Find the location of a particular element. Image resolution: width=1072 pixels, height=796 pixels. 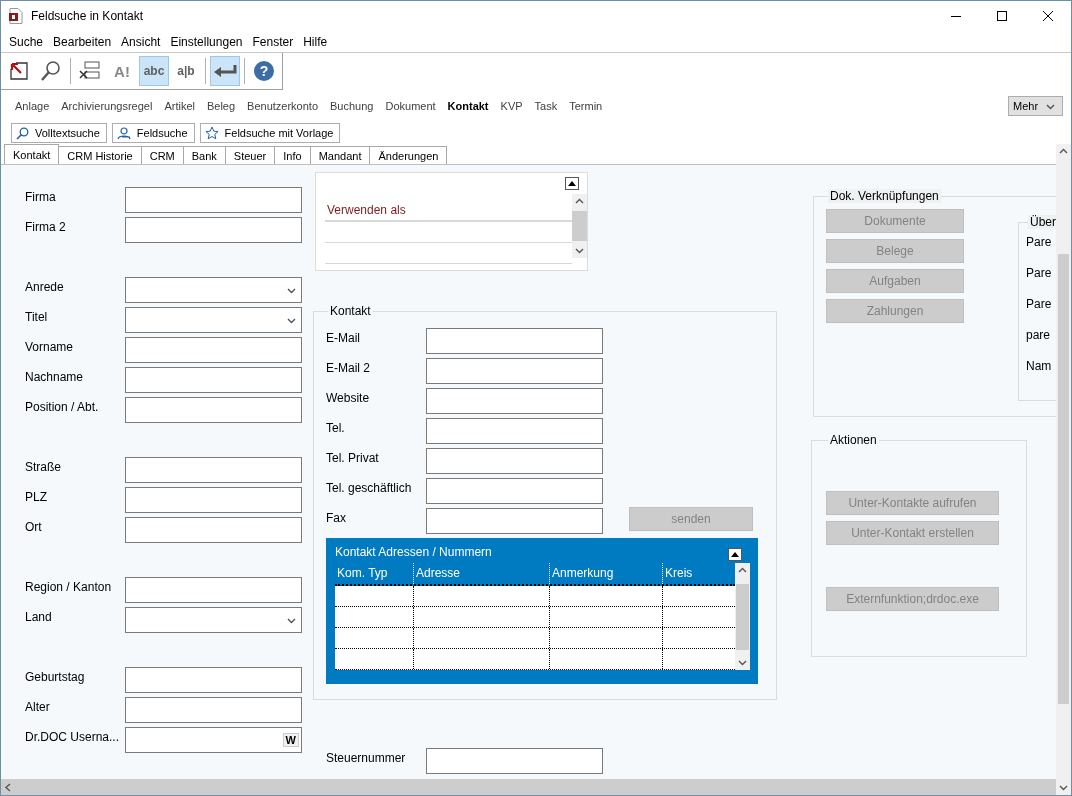

module-link: Kontakt is located at coordinates (468, 106).